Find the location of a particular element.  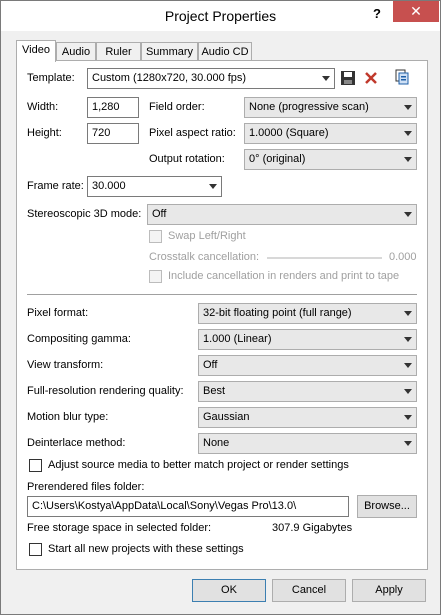

storage-label: Free storage space in selected folder: is located at coordinates (119, 528).